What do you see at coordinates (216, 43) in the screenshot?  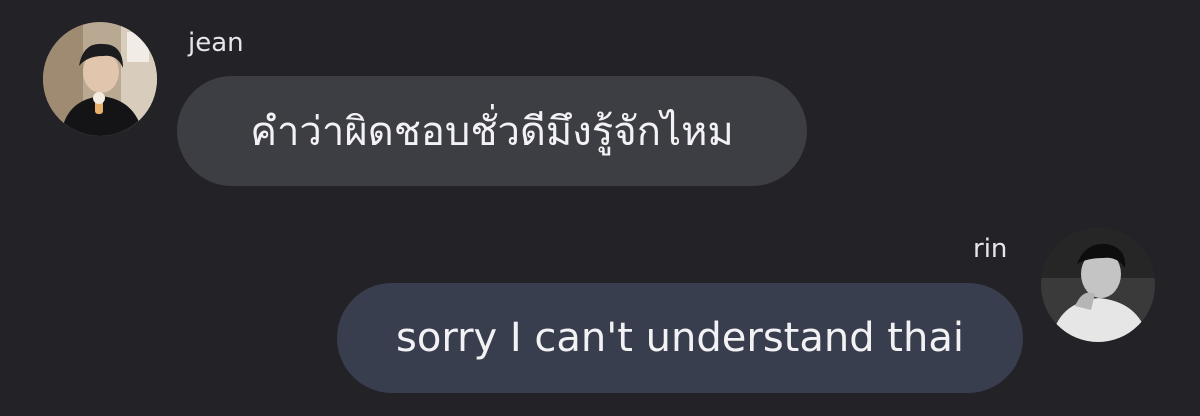 I see `sender-name: jean` at bounding box center [216, 43].